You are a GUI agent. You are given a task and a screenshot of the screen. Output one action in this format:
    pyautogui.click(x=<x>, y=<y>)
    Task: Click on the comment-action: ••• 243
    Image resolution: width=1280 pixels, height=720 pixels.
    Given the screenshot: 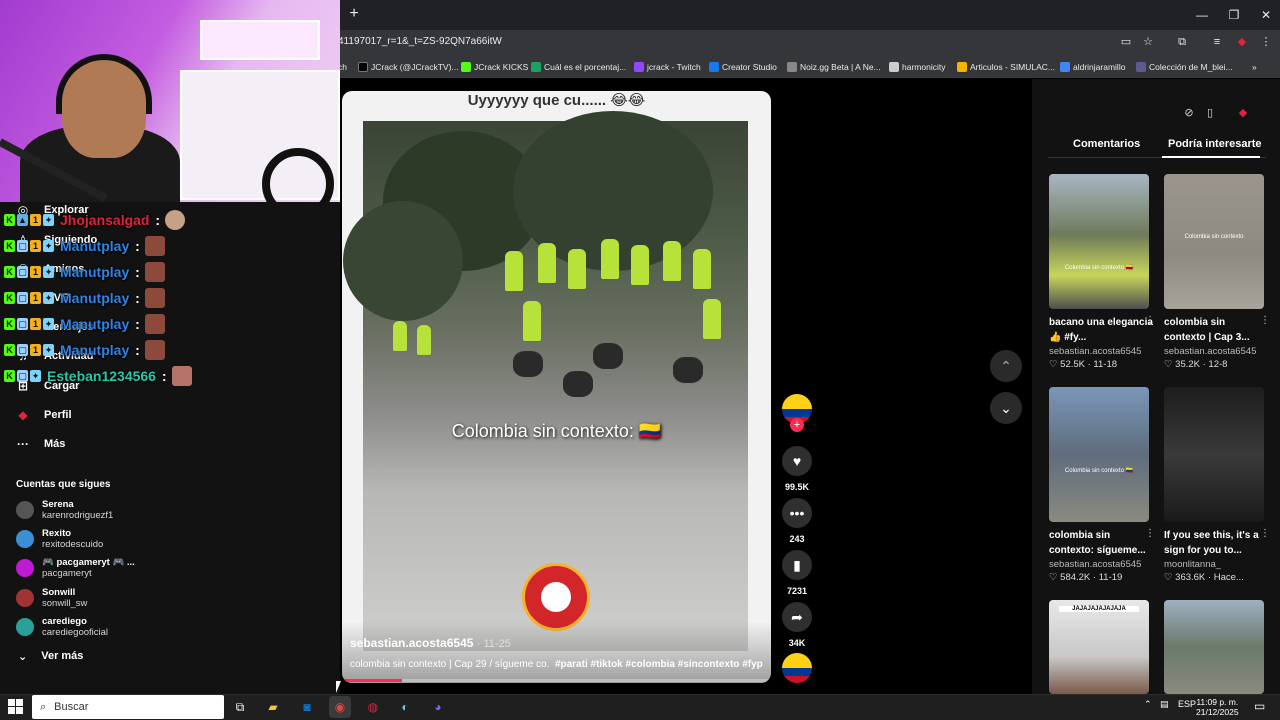 What is the action you would take?
    pyautogui.click(x=797, y=521)
    